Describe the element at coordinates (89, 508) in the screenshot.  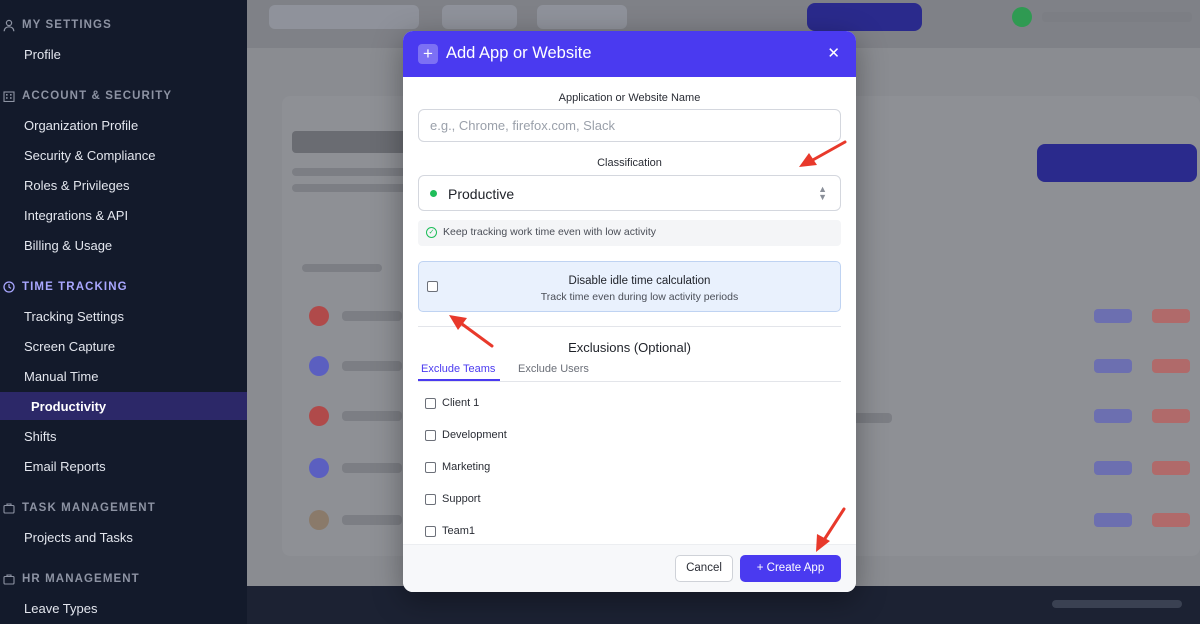
I see `section-title: TASK MANAGEMENT` at that location.